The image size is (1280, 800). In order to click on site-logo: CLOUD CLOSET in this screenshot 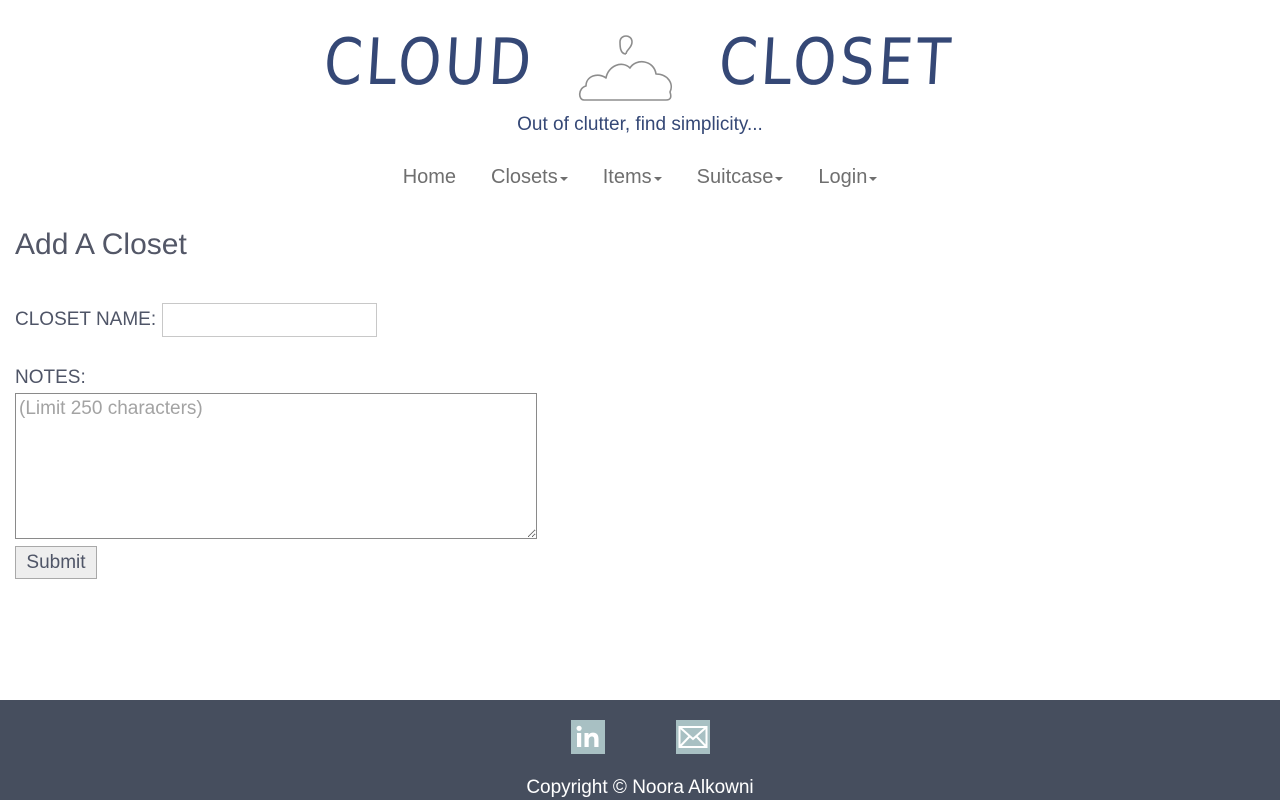, I will do `click(640, 63)`.